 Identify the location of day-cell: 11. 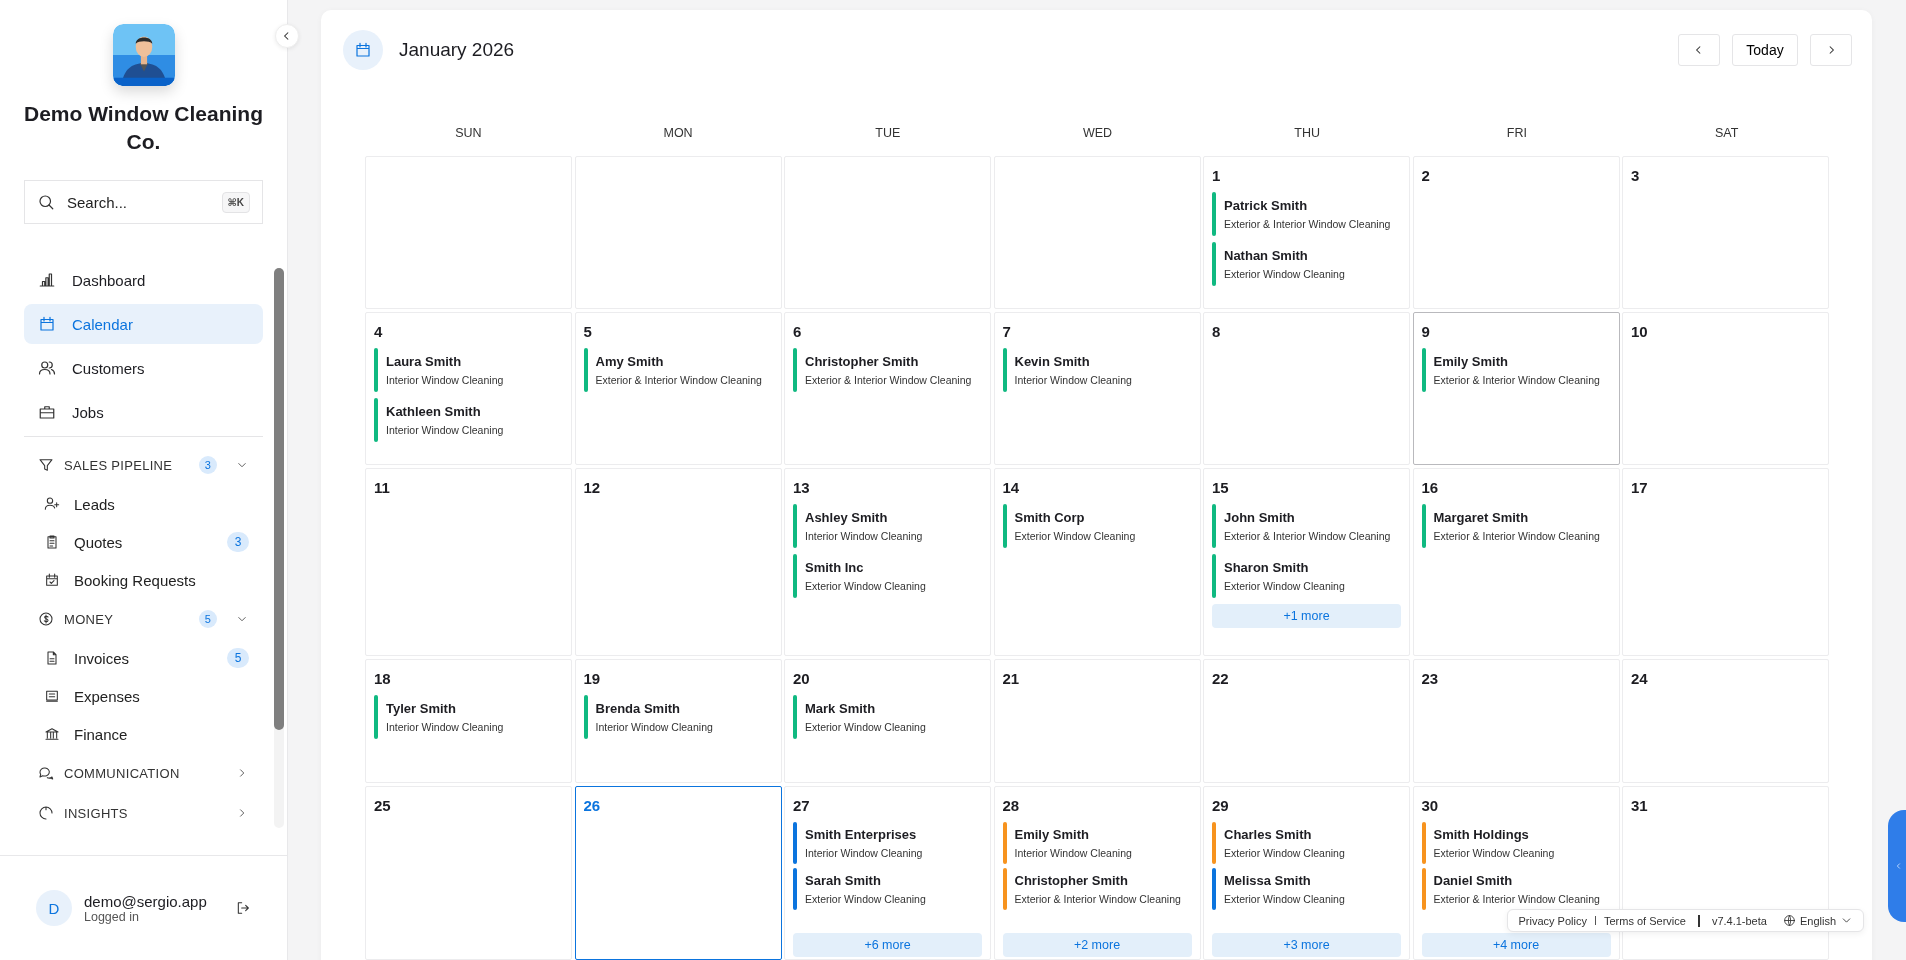
(468, 562).